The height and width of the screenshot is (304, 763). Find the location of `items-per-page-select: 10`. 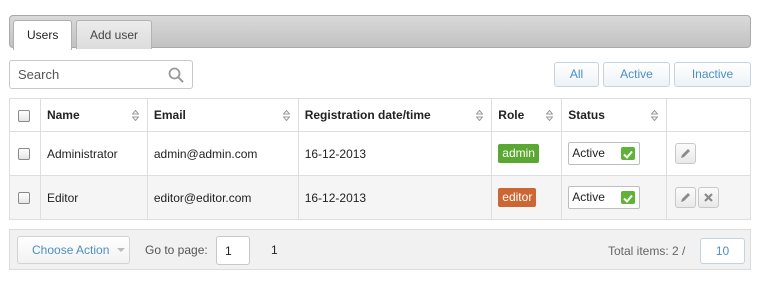

items-per-page-select: 10 is located at coordinates (722, 251).